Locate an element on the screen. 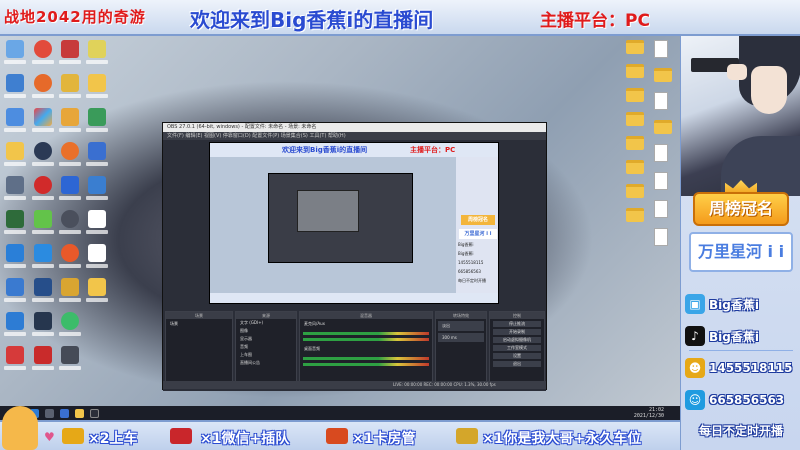  social-row-wechat: ☻ 1455518115 is located at coordinates (742, 368).